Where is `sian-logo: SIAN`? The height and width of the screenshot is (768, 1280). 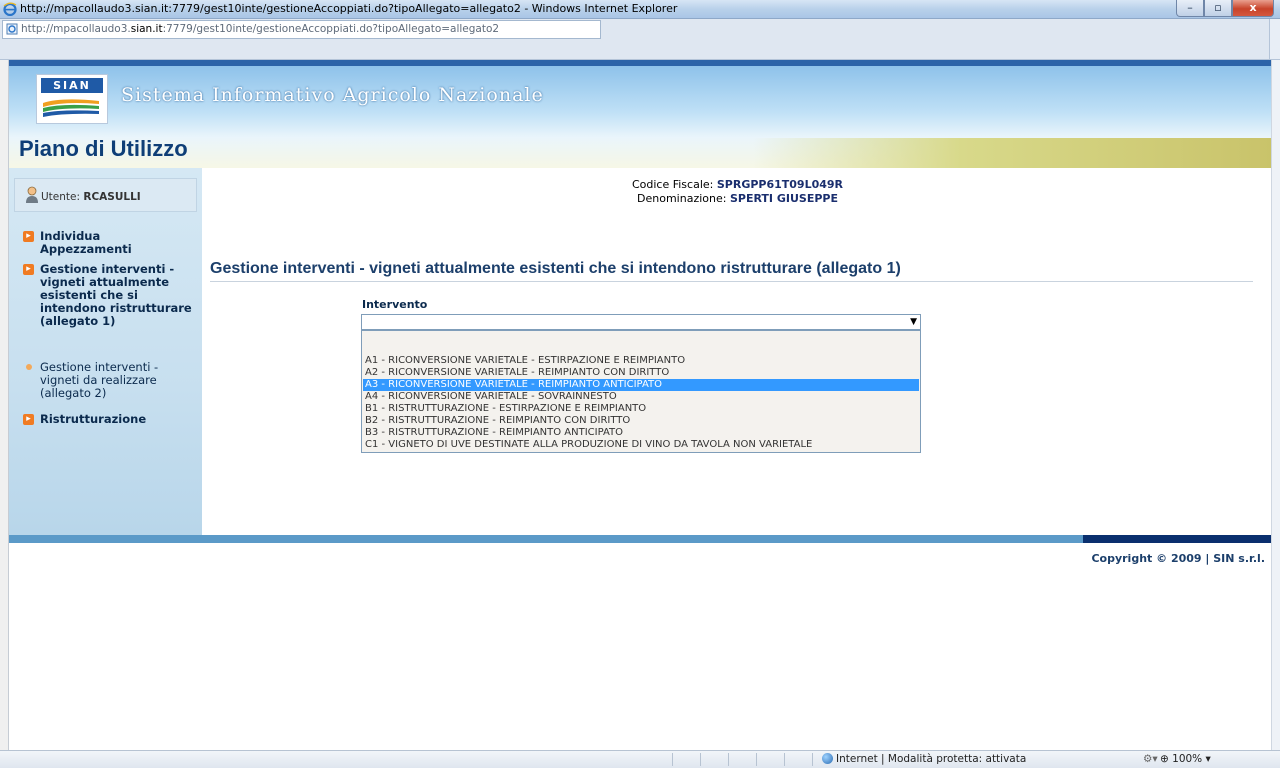 sian-logo: SIAN is located at coordinates (72, 99).